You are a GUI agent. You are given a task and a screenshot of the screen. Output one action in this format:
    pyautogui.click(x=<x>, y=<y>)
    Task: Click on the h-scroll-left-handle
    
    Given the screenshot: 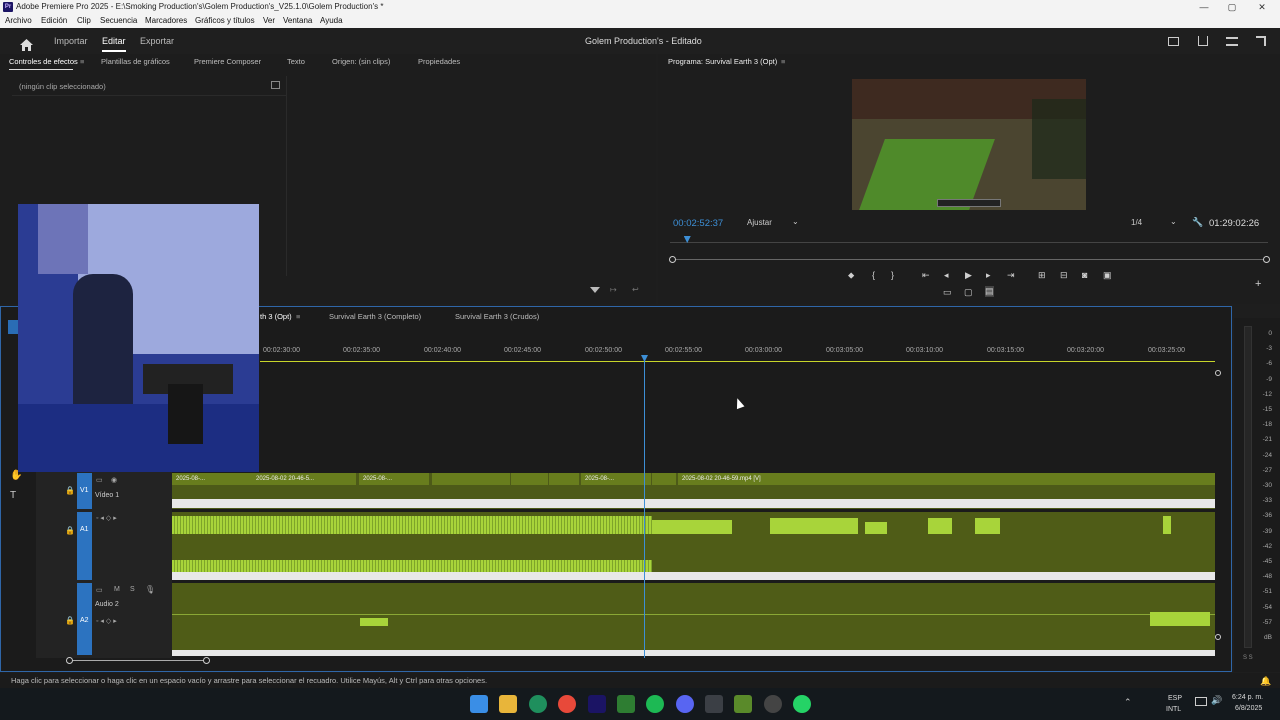 What is the action you would take?
    pyautogui.click(x=69, y=660)
    